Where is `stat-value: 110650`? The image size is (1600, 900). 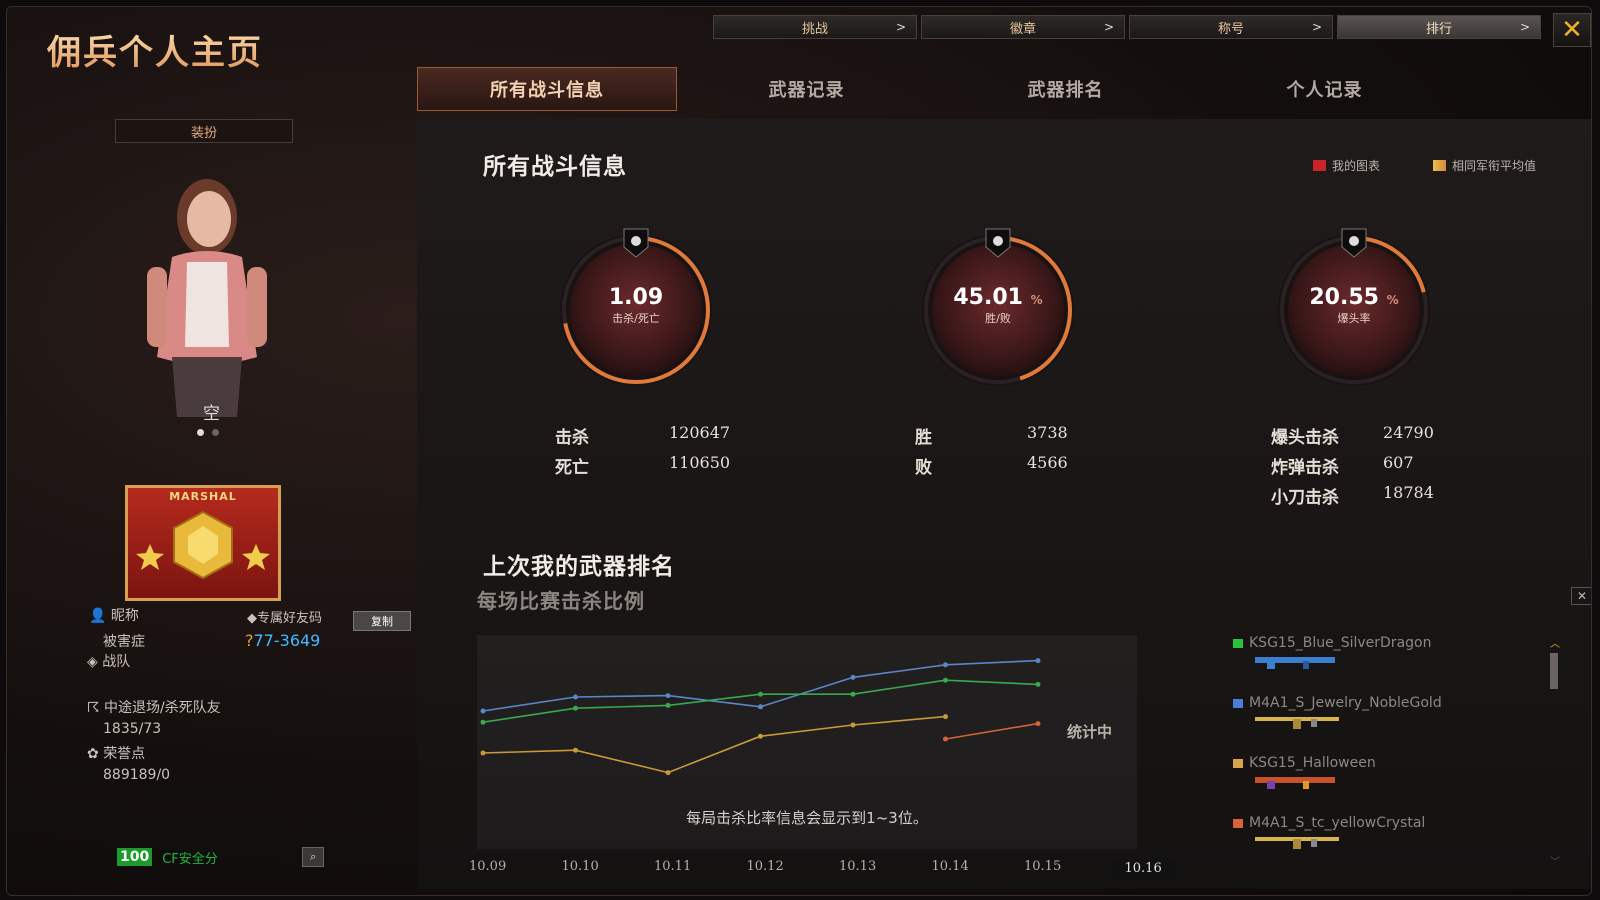
stat-value: 110650 is located at coordinates (700, 462).